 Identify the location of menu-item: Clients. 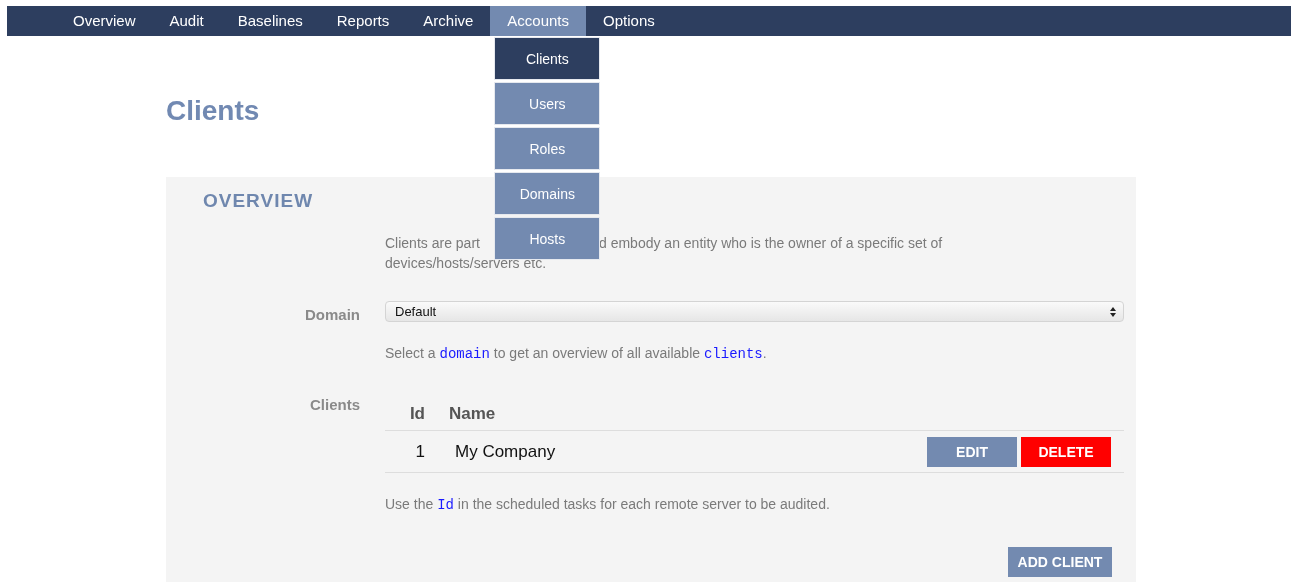
(547, 58).